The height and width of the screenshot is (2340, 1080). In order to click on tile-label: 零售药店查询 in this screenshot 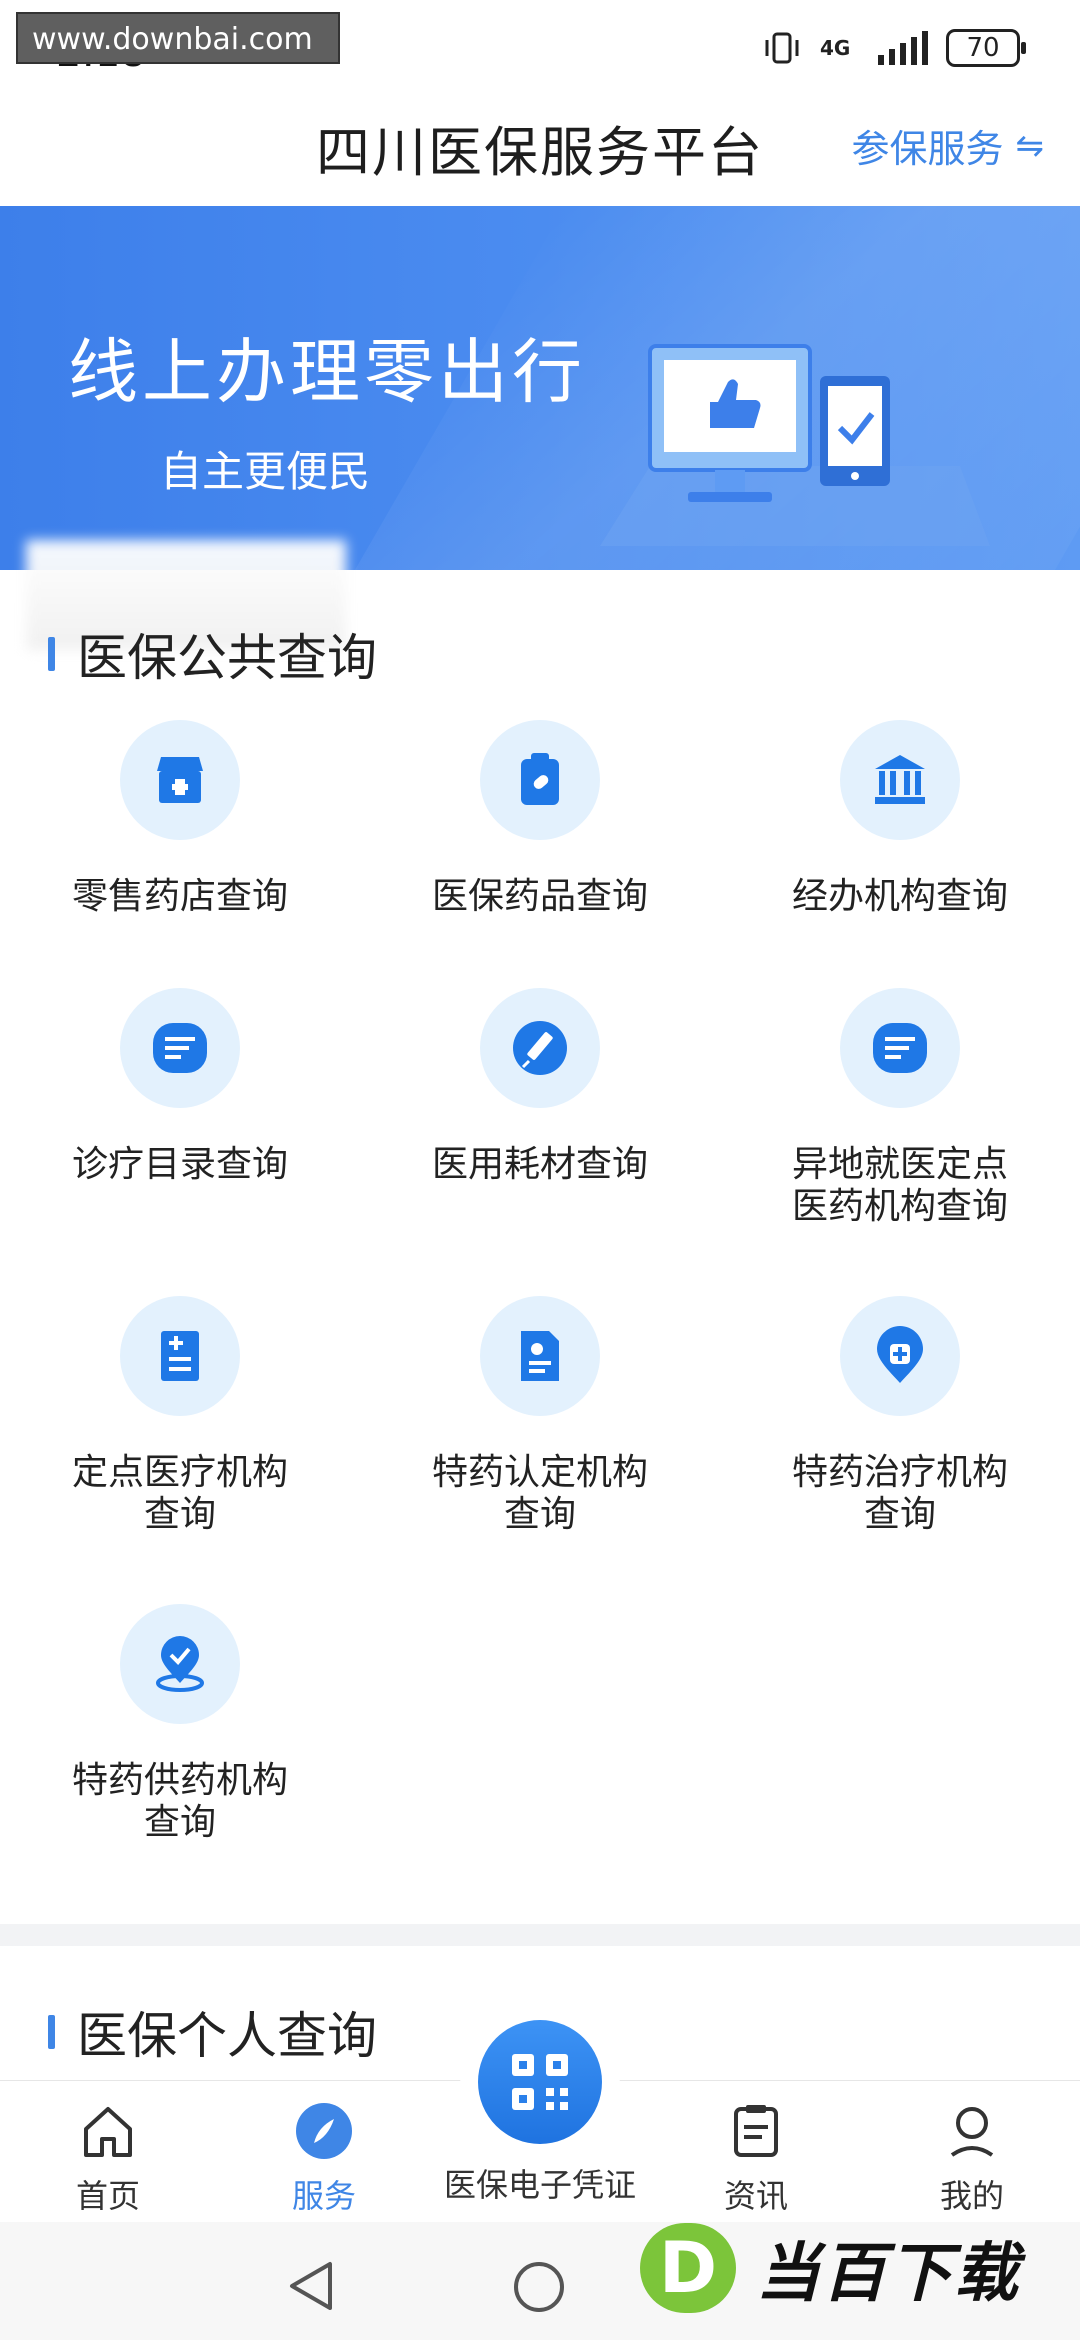, I will do `click(179, 896)`.